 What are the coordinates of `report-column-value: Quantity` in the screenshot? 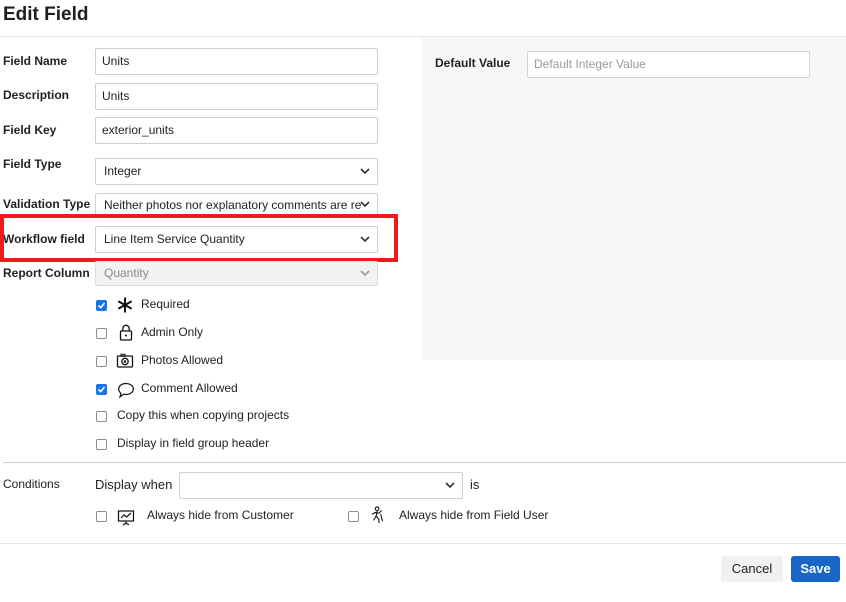 It's located at (126, 273).